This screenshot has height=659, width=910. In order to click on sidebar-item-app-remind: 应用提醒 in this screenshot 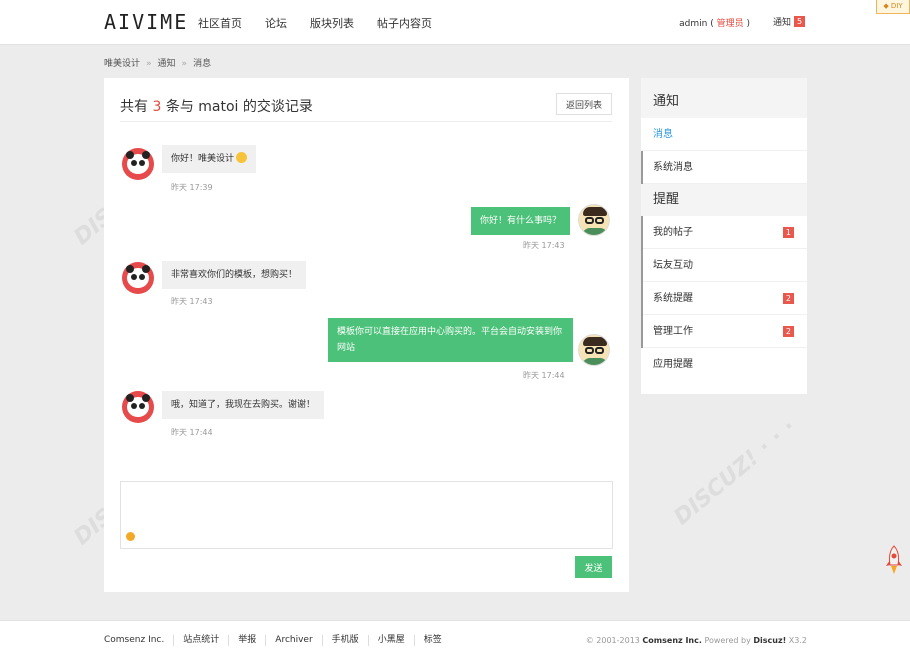, I will do `click(724, 364)`.